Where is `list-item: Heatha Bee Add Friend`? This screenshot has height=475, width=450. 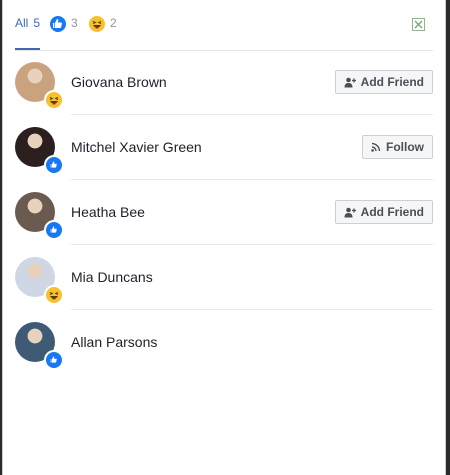 list-item: Heatha Bee Add Friend is located at coordinates (224, 212).